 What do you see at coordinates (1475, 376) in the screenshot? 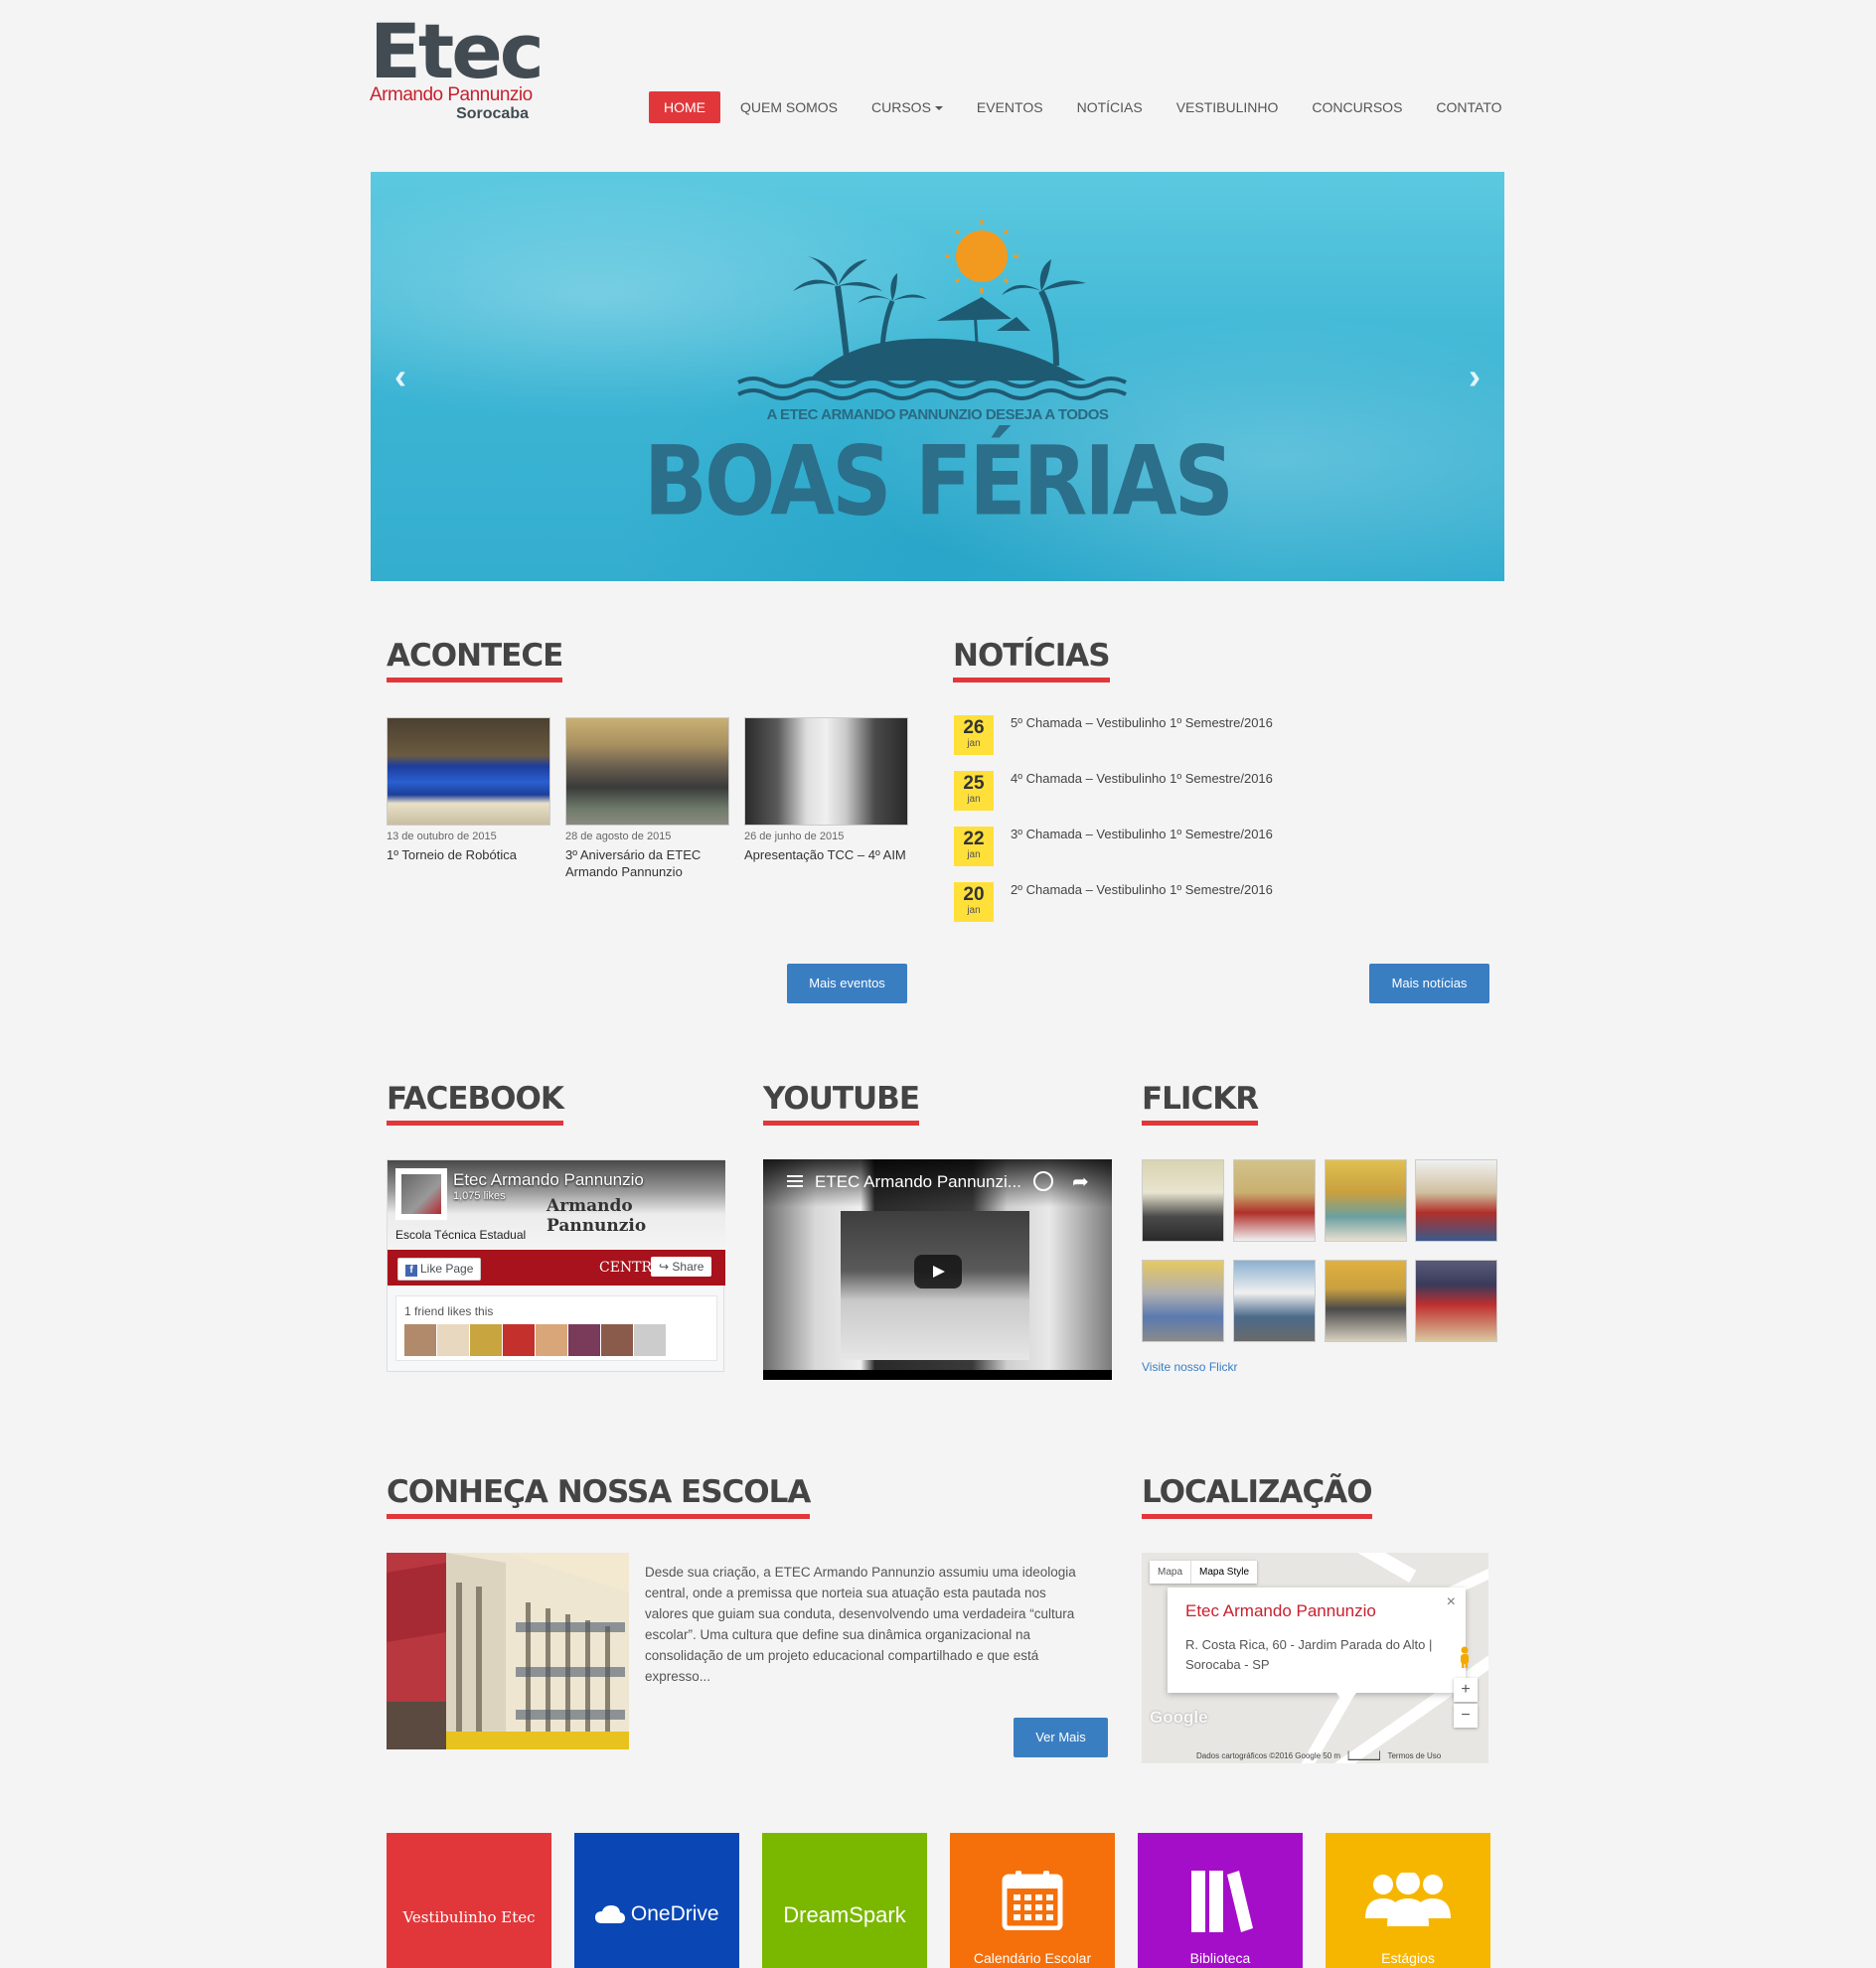
I see `chevron-right-icon: ›` at bounding box center [1475, 376].